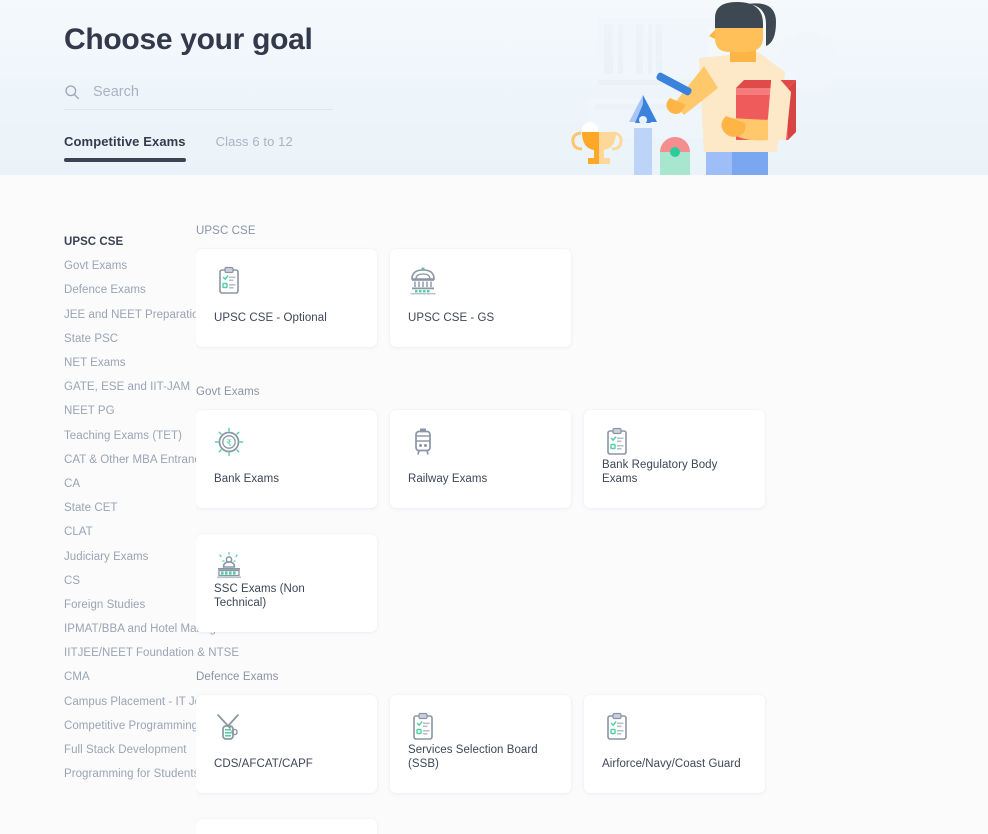 The width and height of the screenshot is (988, 834). I want to click on page-title: Choose your goal, so click(188, 39).